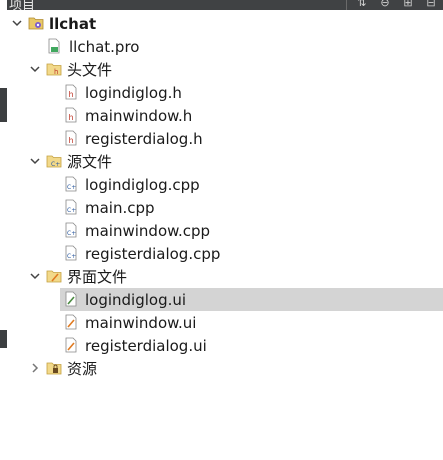 This screenshot has height=460, width=443. I want to click on tree-item-label: 资源, so click(82, 369).